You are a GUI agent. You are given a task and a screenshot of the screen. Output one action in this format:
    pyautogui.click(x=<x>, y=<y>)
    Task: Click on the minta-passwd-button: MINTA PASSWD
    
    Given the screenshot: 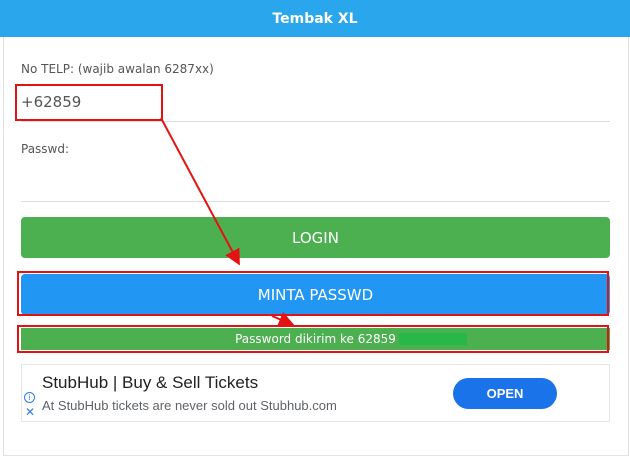 What is the action you would take?
    pyautogui.click(x=315, y=294)
    